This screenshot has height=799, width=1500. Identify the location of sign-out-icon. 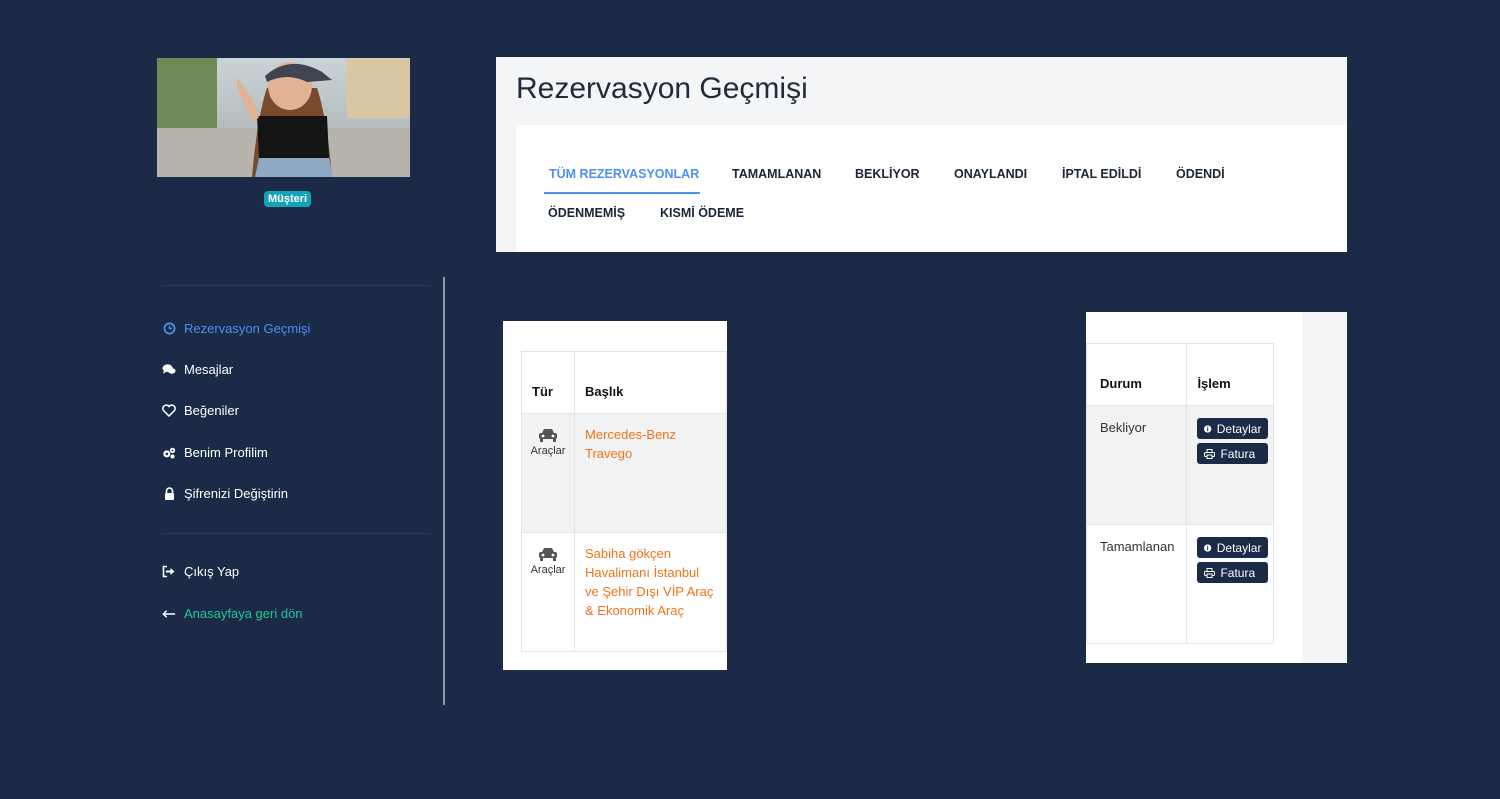
(169, 572).